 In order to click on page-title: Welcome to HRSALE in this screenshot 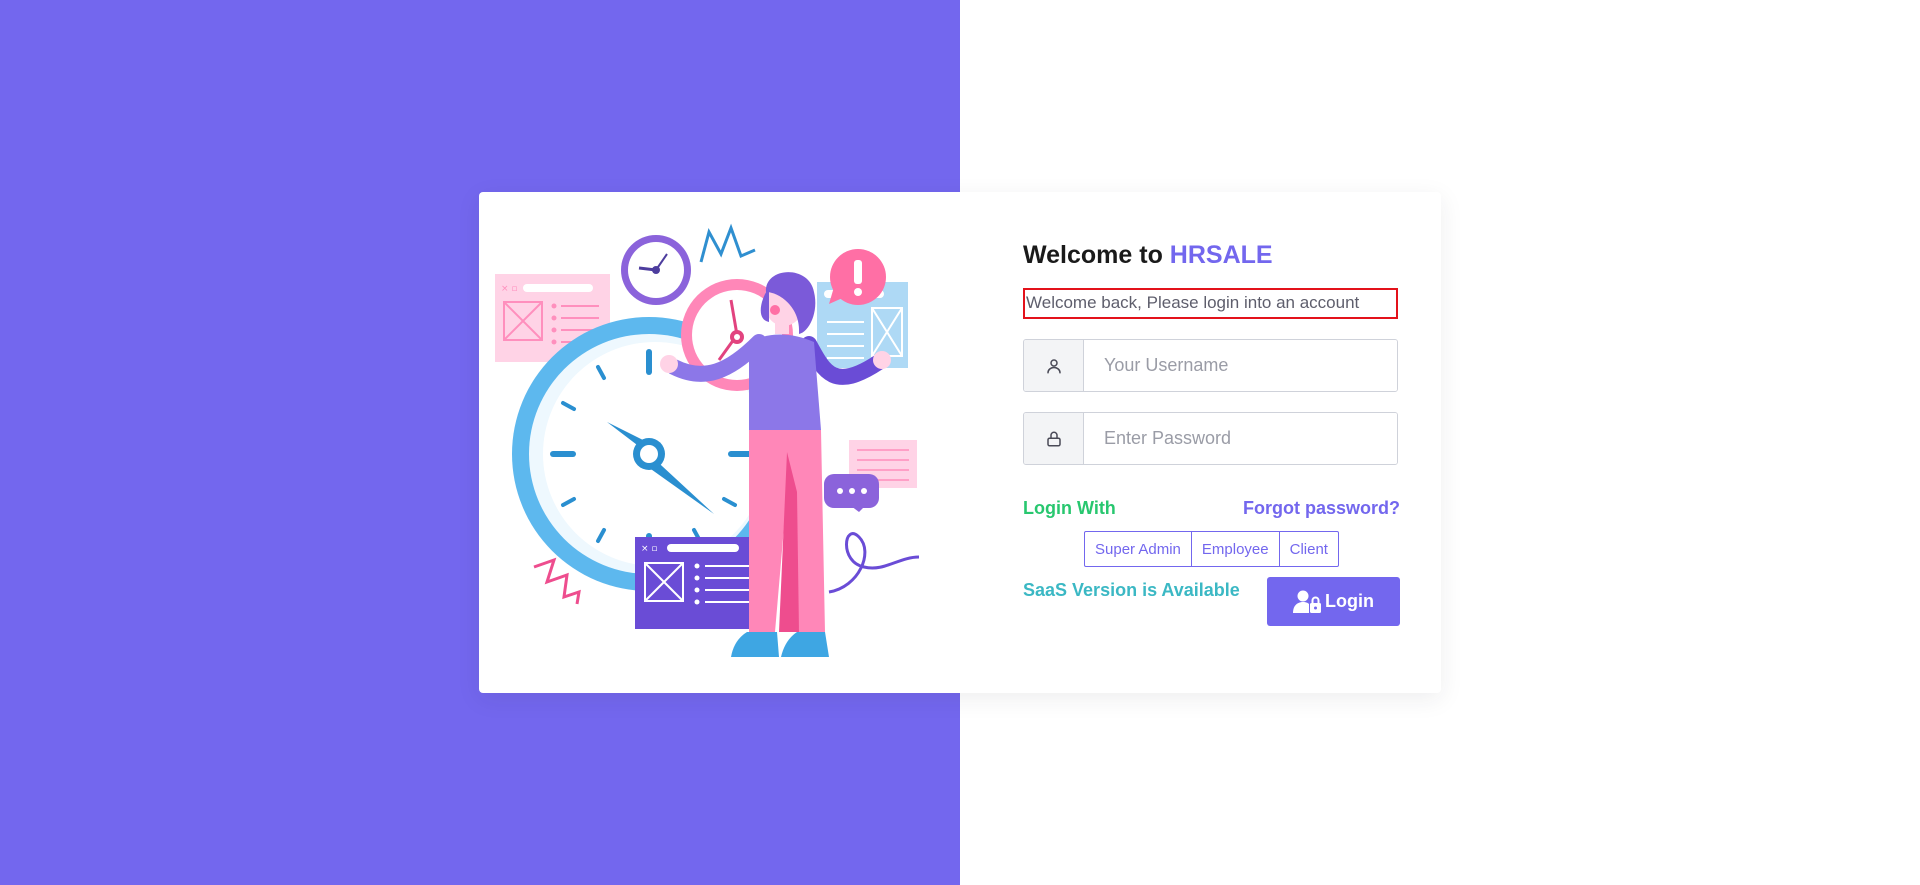, I will do `click(1211, 255)`.